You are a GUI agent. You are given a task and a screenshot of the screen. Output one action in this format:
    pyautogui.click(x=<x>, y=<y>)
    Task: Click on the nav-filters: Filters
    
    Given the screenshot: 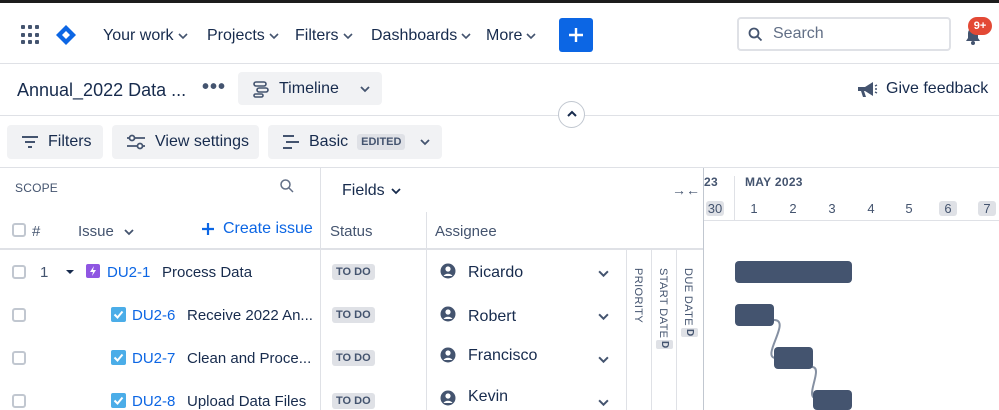 What is the action you would take?
    pyautogui.click(x=324, y=36)
    